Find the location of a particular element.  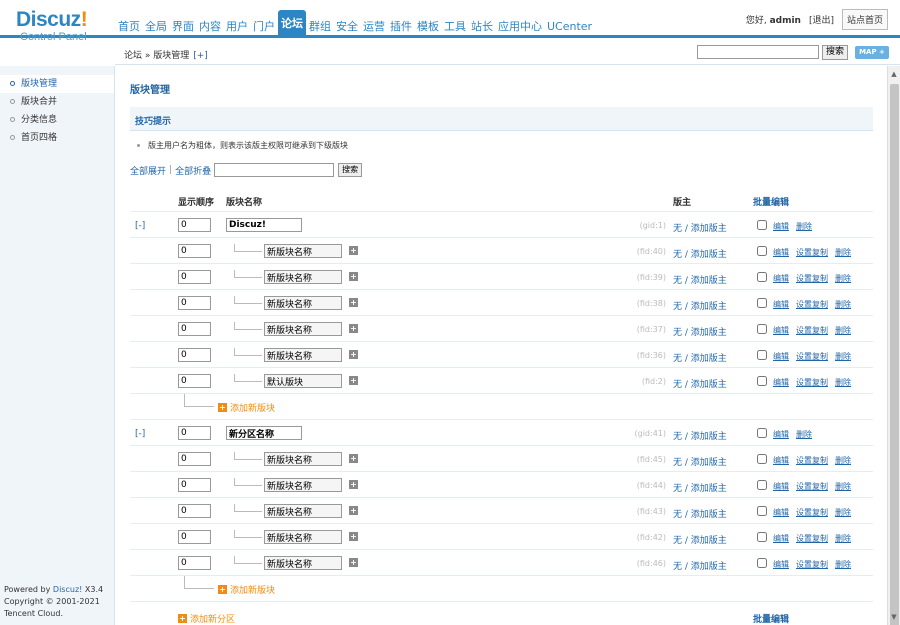

scroll-down-icon: ▼ is located at coordinates (894, 617).